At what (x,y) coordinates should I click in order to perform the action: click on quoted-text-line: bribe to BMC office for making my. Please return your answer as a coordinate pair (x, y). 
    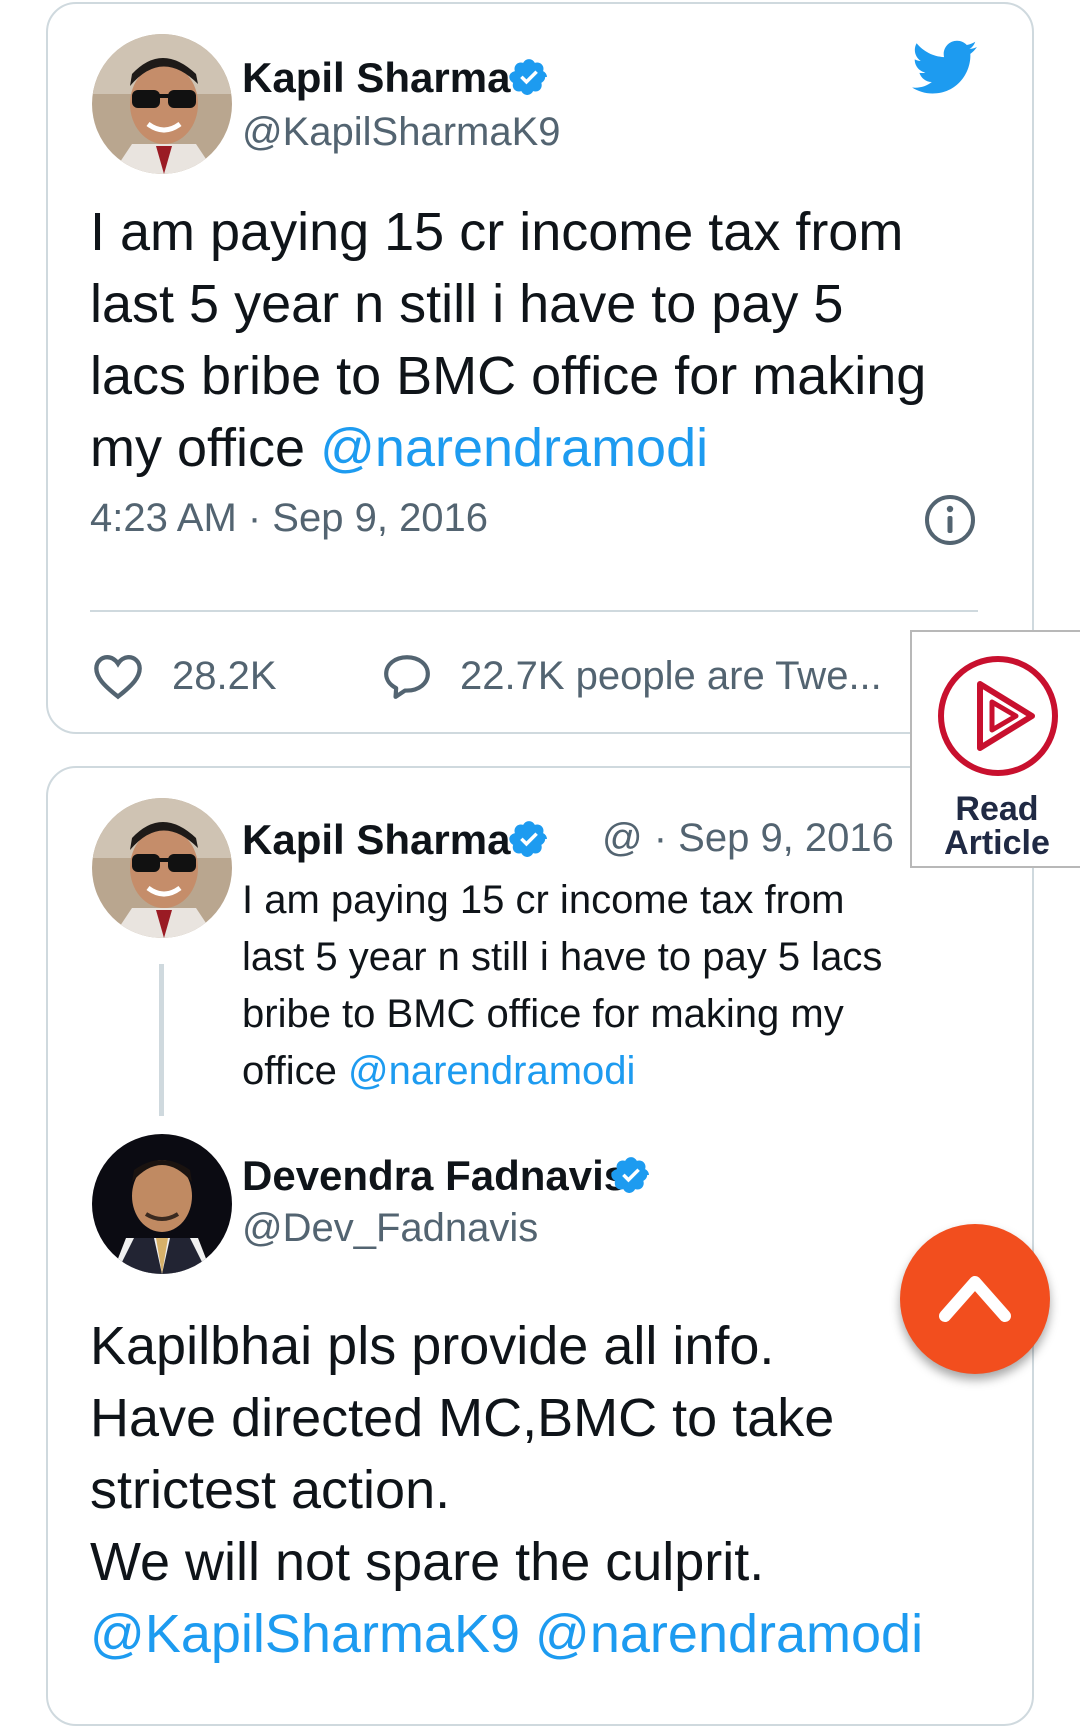
    Looking at the image, I should click on (543, 1014).